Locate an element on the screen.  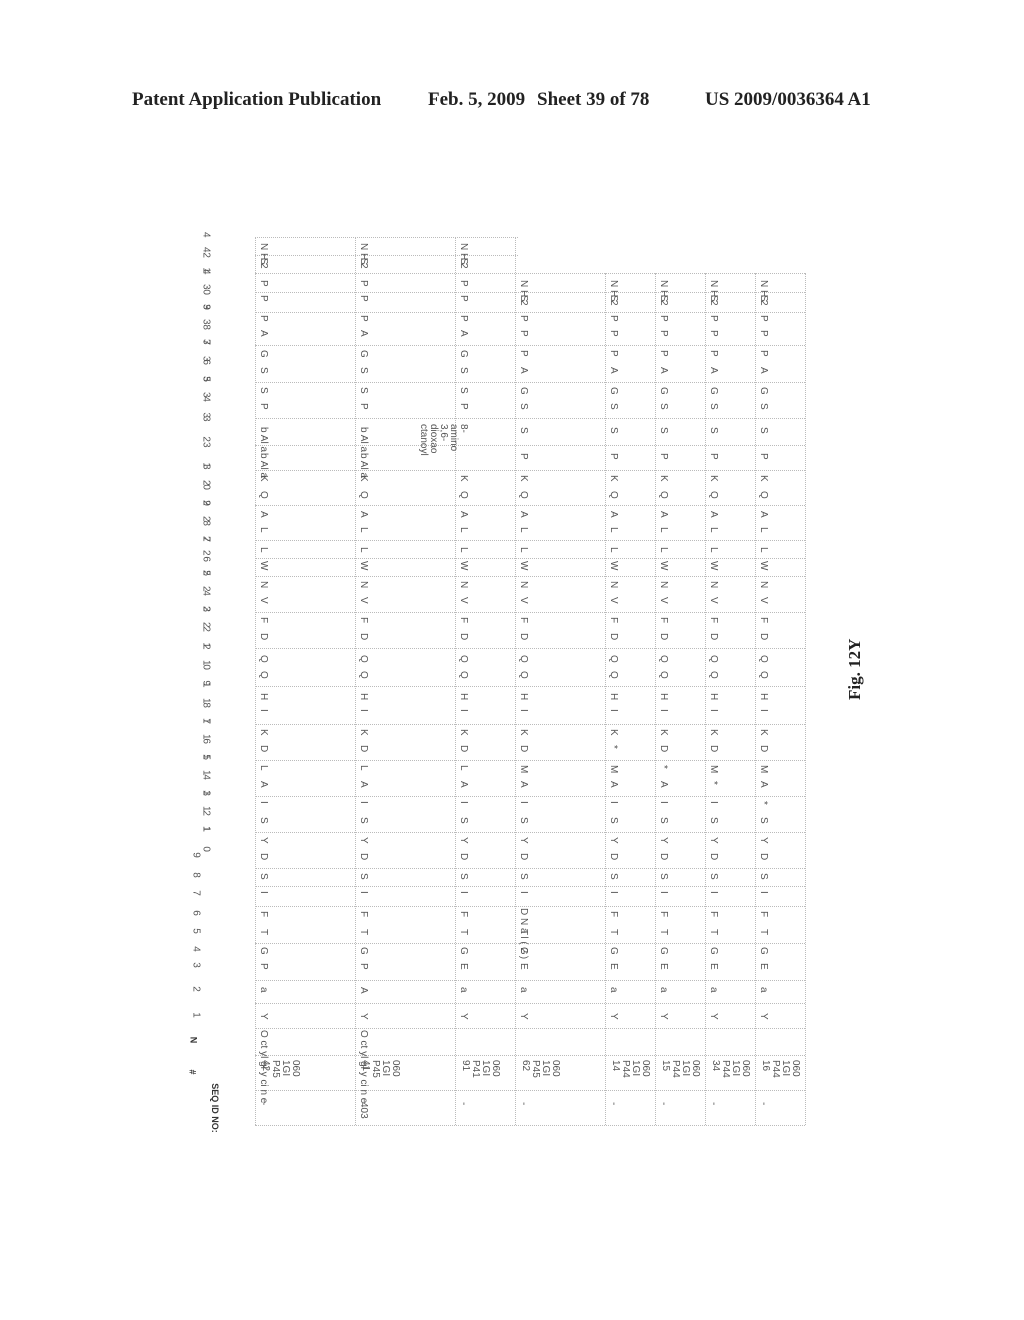
position-number: 9 is located at coordinates (196, 858).